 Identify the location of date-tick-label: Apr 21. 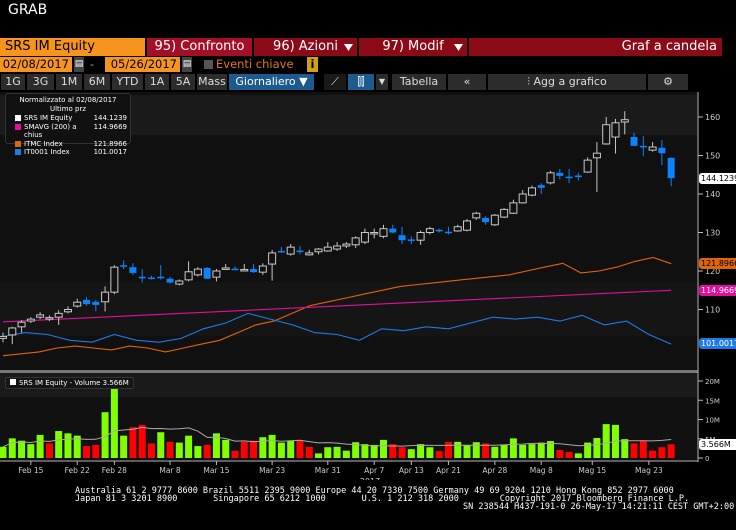
(448, 470).